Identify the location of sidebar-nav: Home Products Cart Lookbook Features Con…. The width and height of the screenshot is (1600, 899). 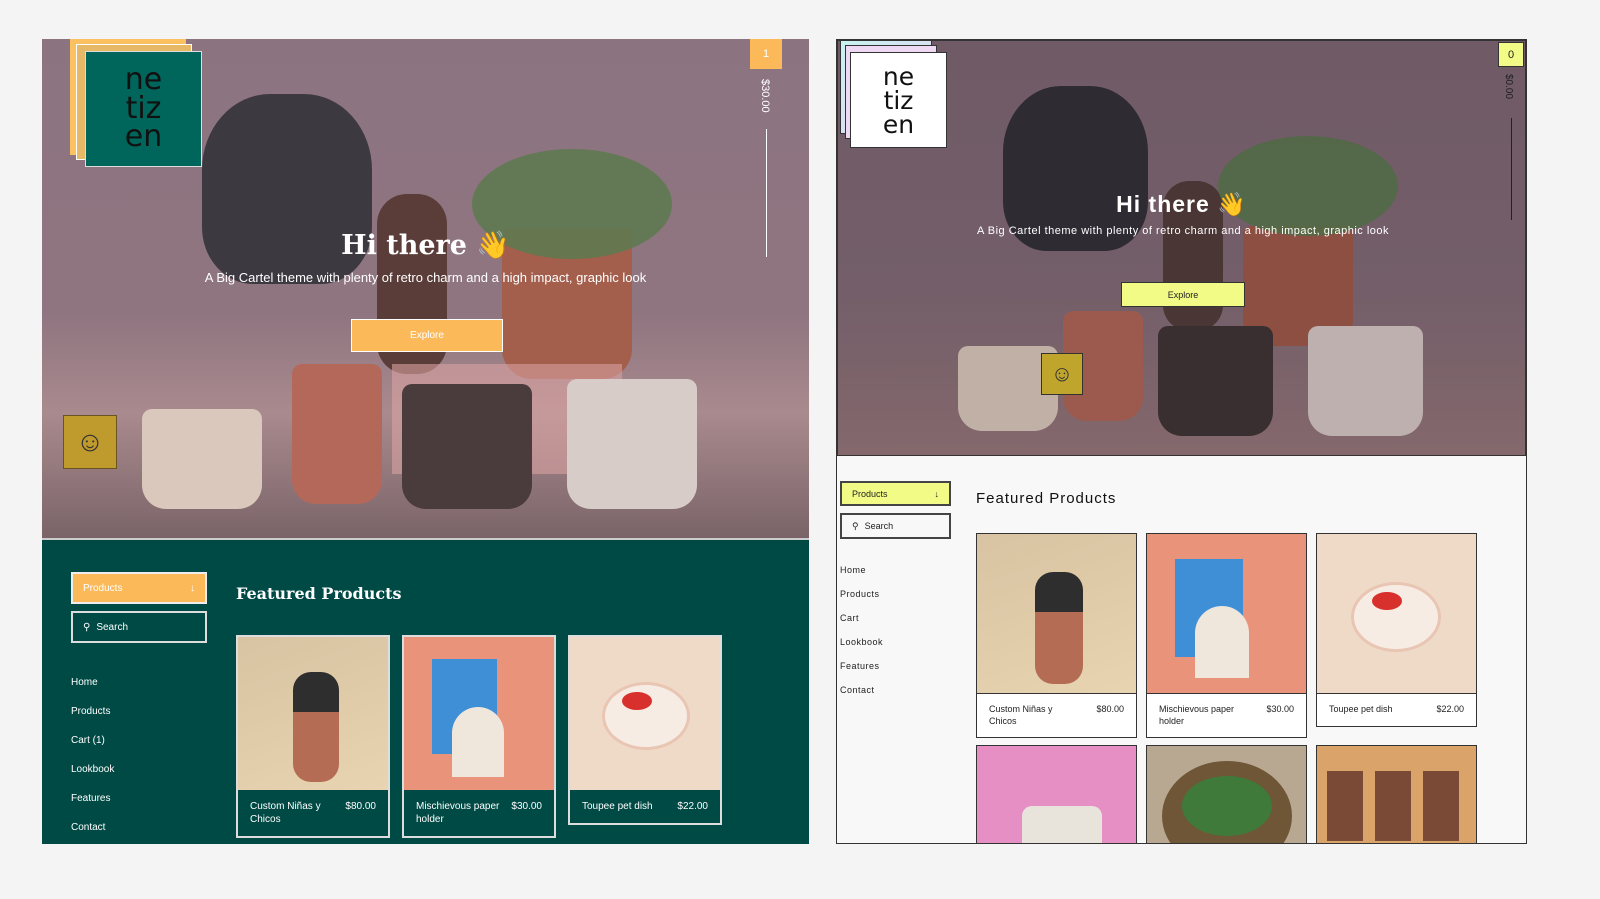
(861, 630).